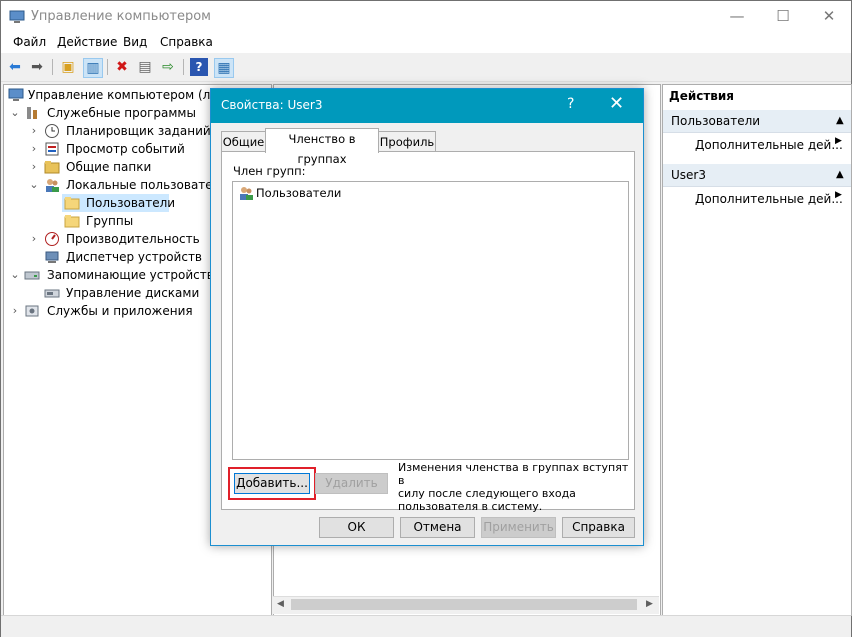 The width and height of the screenshot is (852, 637). Describe the element at coordinates (688, 175) in the screenshot. I see `section-label: User3` at that location.